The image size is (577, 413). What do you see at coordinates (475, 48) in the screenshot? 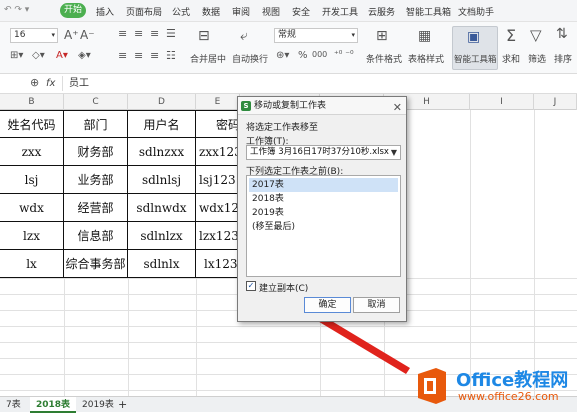
I see `smart-toolbox-button: ▣ 智能工具箱` at bounding box center [475, 48].